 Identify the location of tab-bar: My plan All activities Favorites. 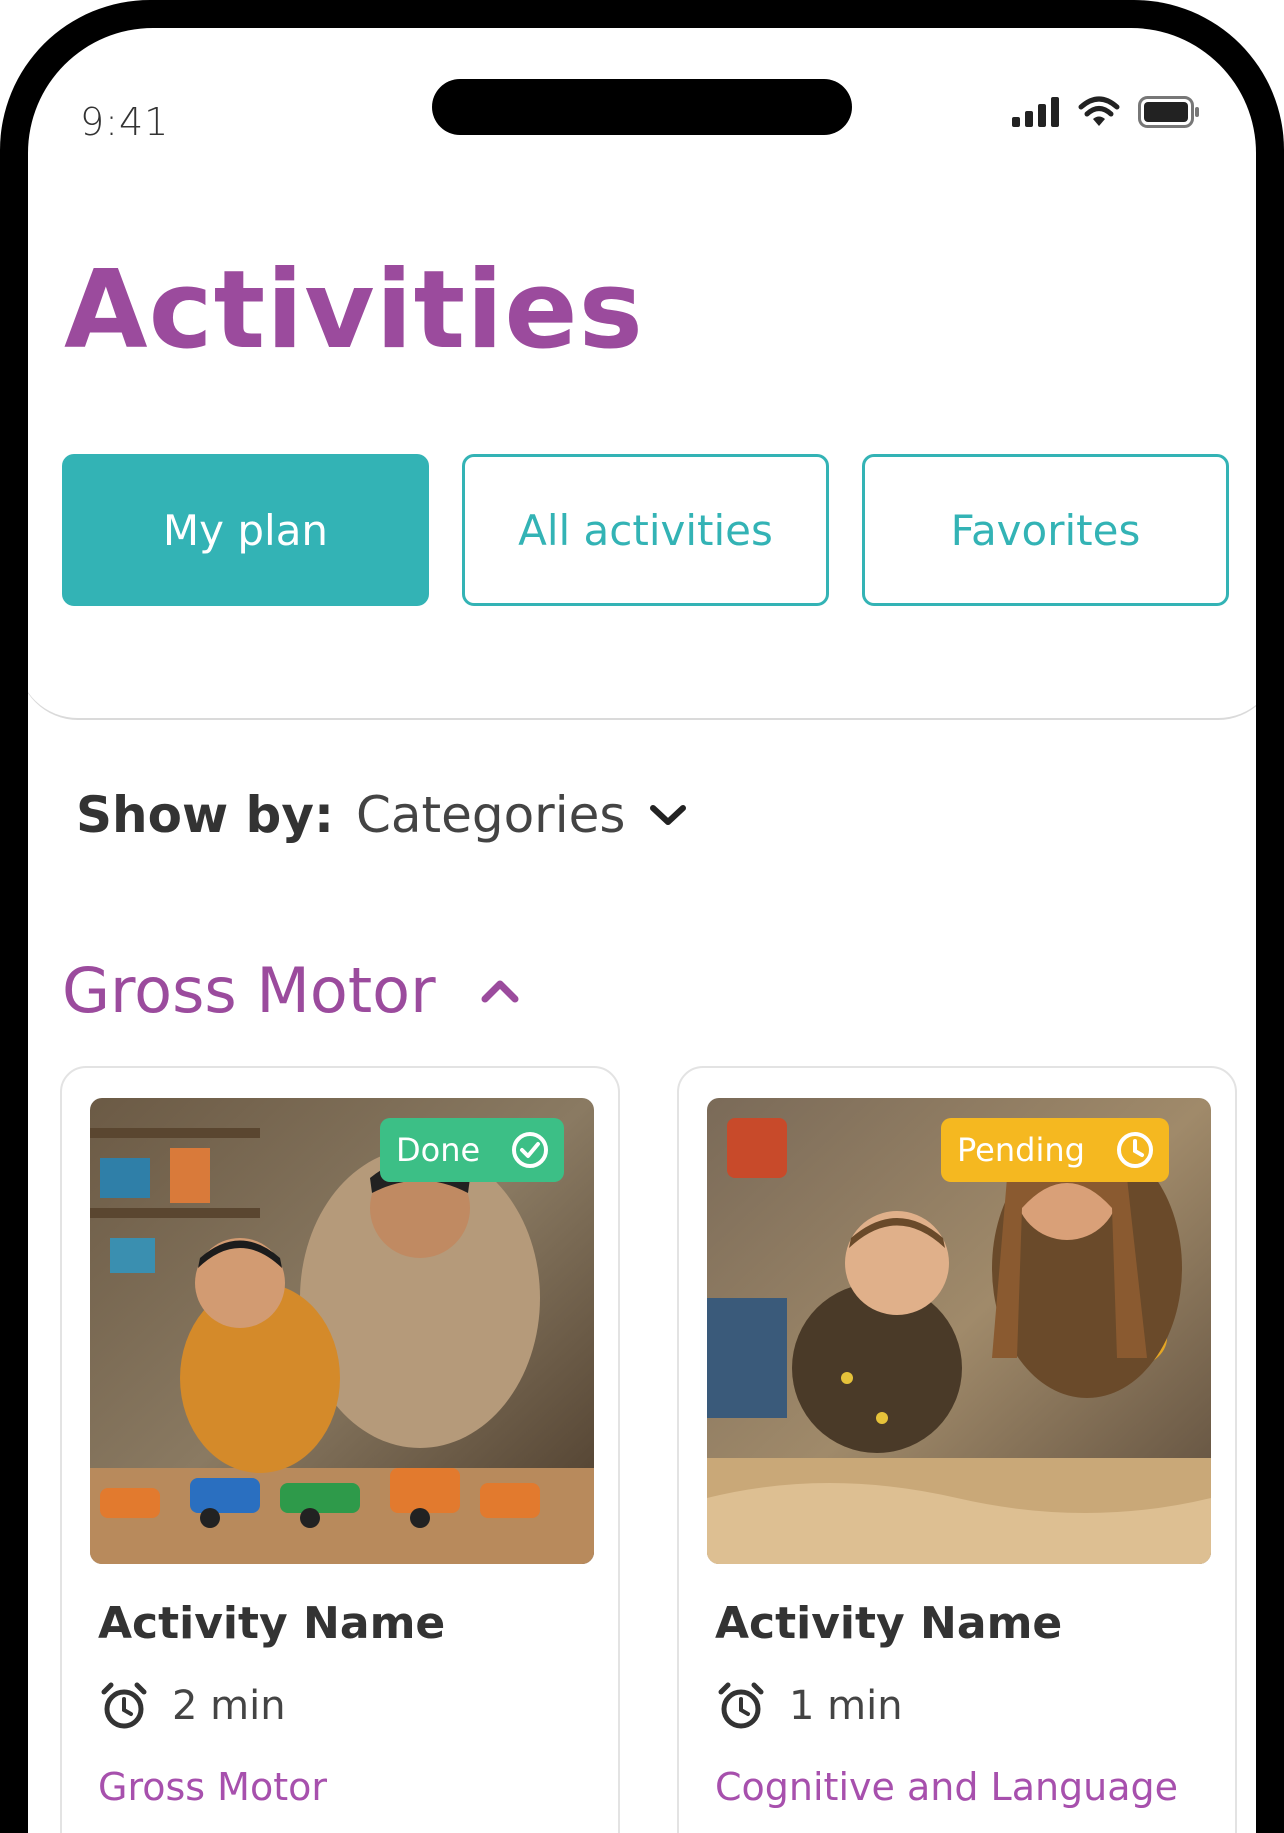
(645, 530).